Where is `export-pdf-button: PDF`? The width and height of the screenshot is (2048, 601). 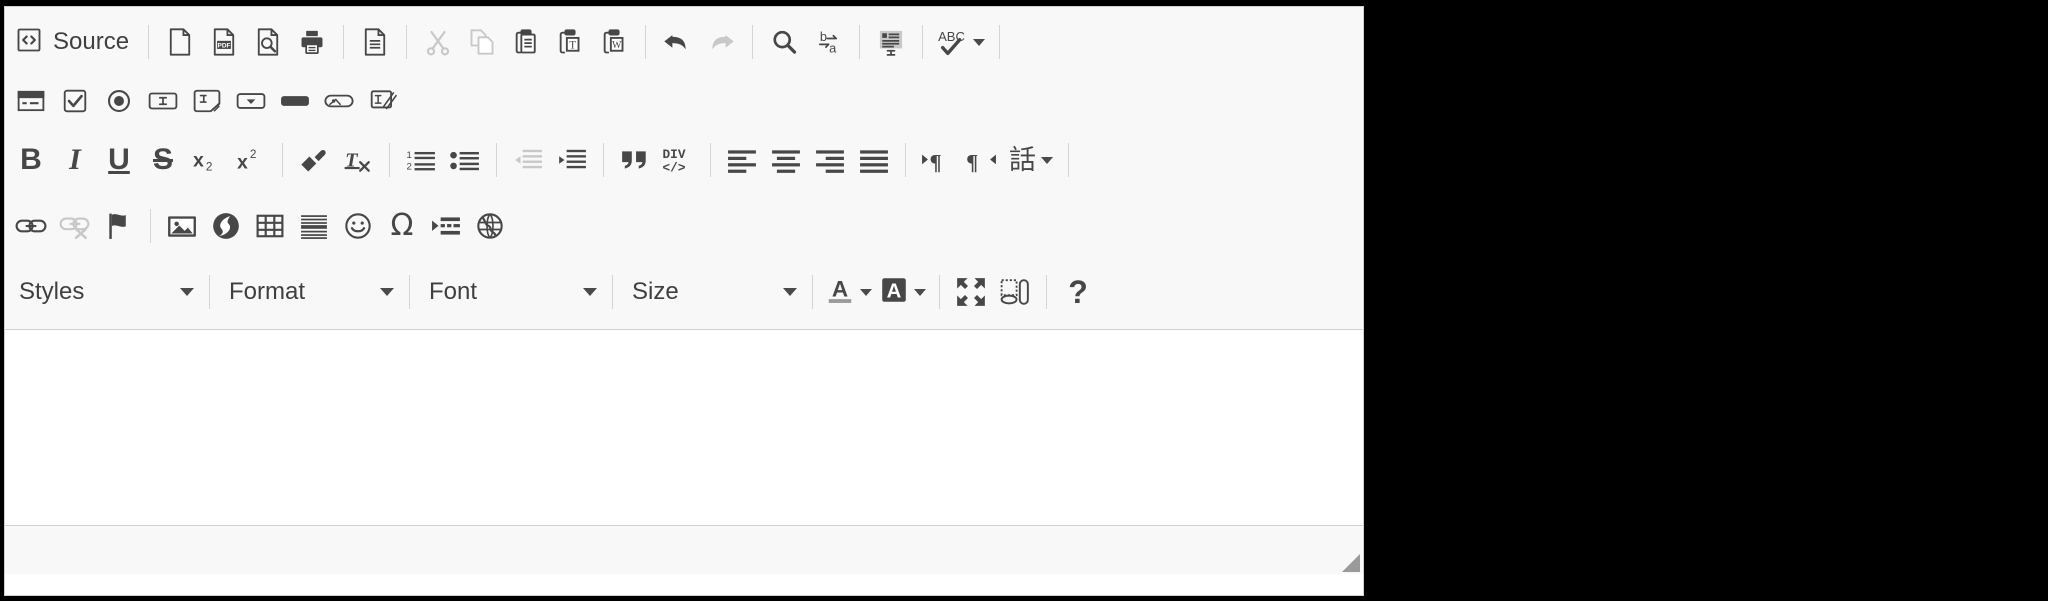
export-pdf-button: PDF is located at coordinates (224, 42).